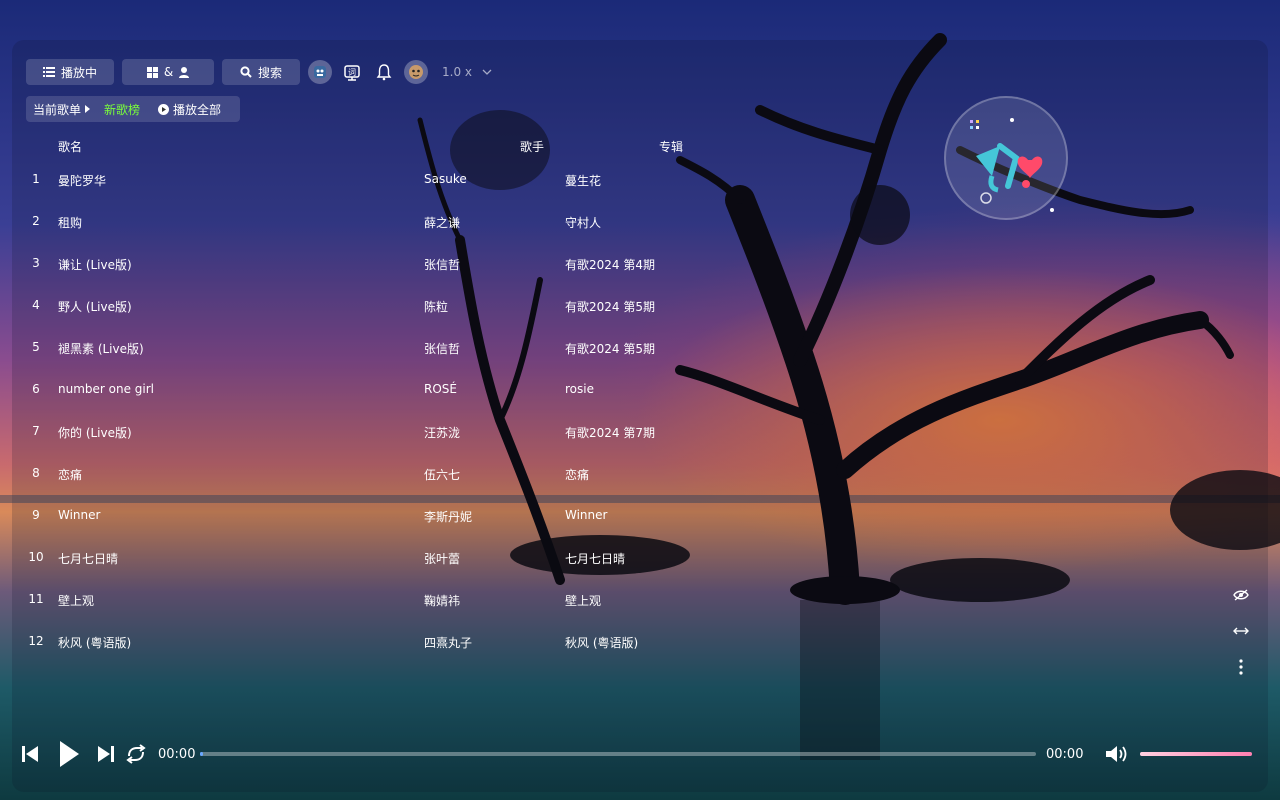  I want to click on mascot-icon, so click(416, 72).